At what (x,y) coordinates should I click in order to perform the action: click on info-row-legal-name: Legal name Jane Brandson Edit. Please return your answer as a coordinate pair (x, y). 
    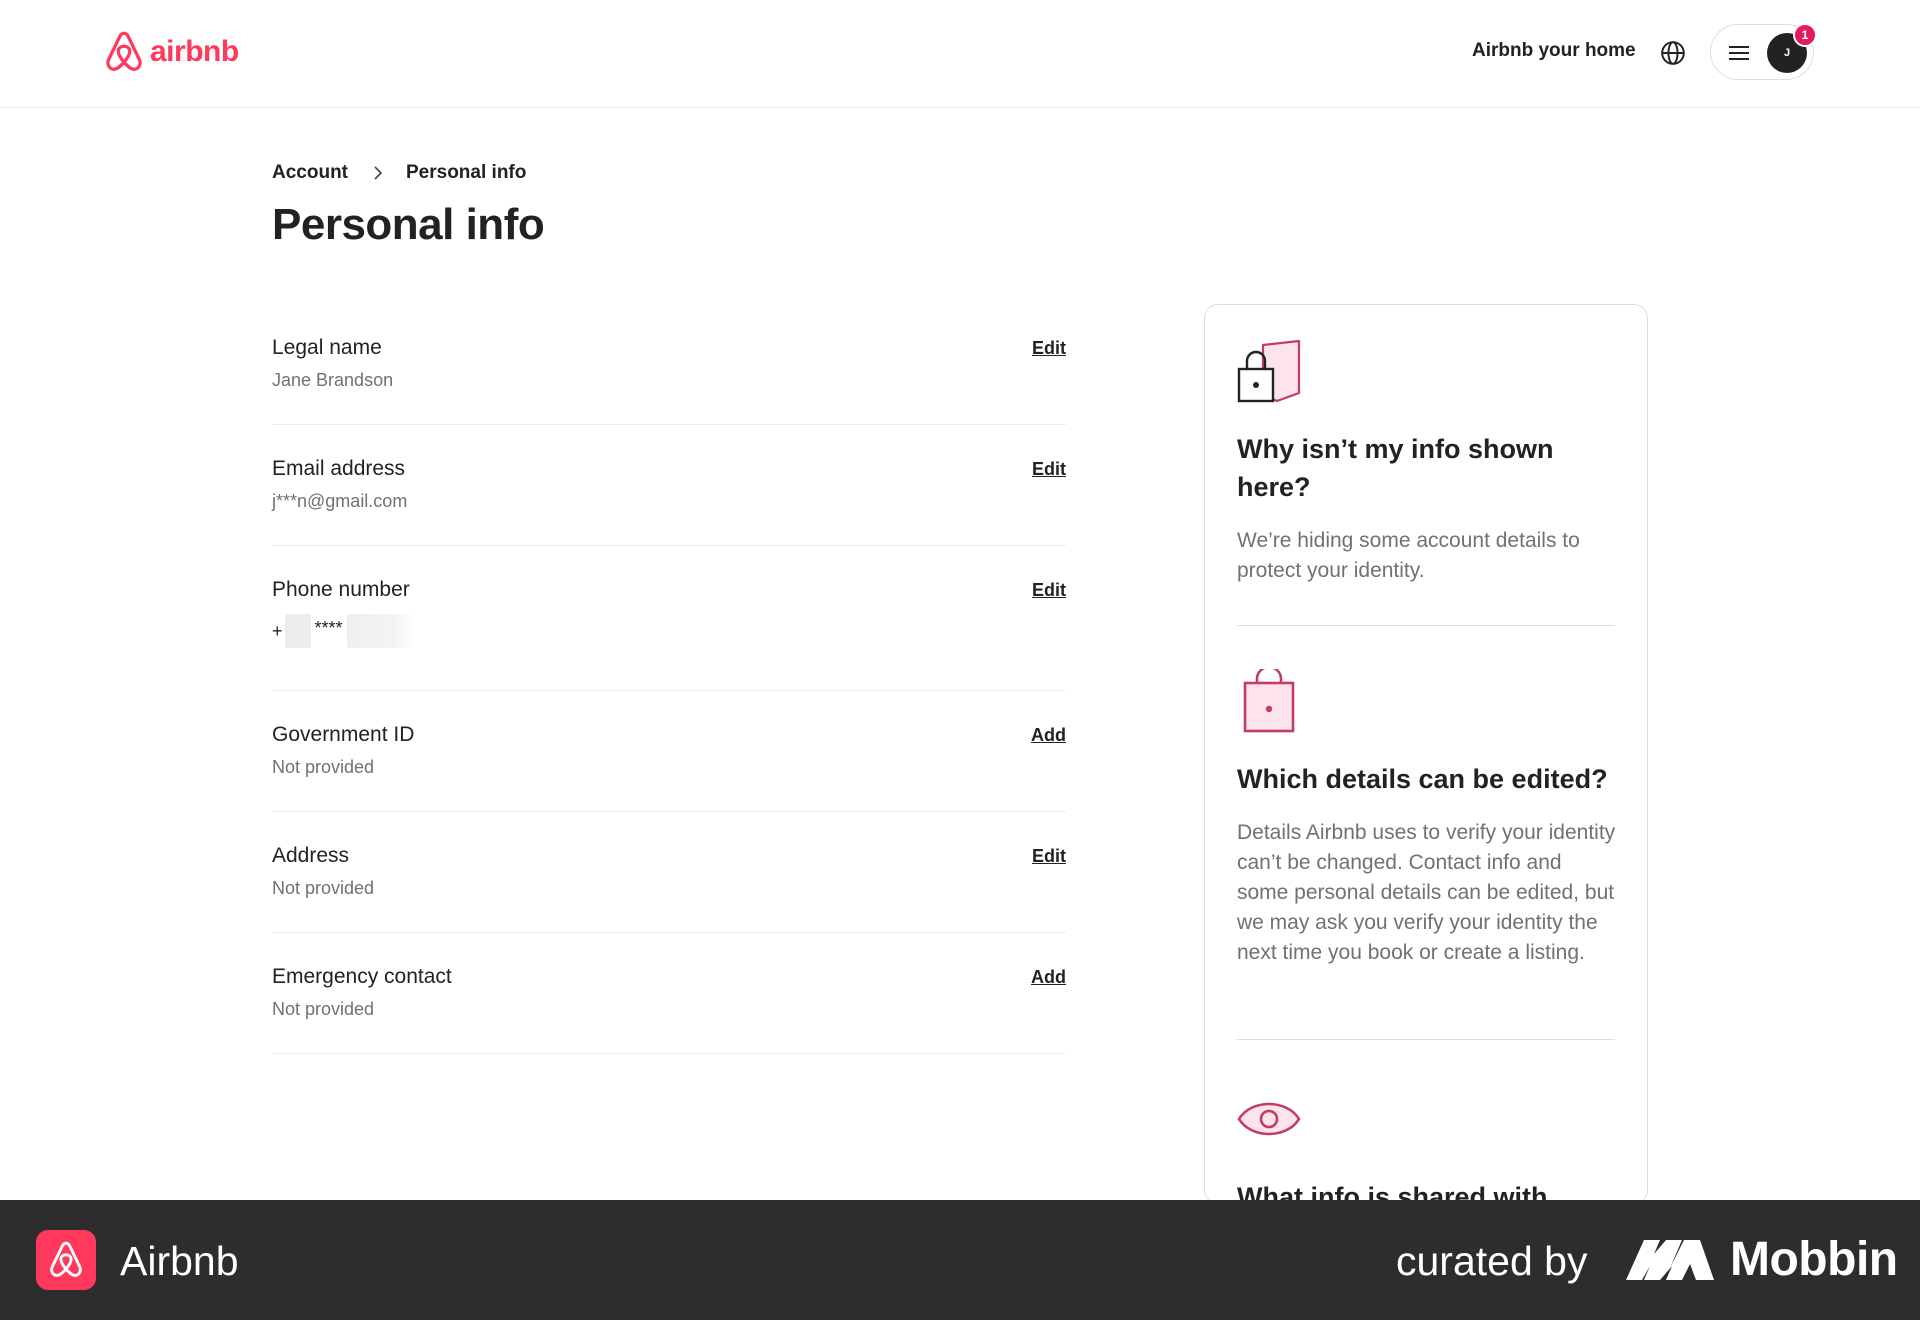
    Looking at the image, I should click on (669, 365).